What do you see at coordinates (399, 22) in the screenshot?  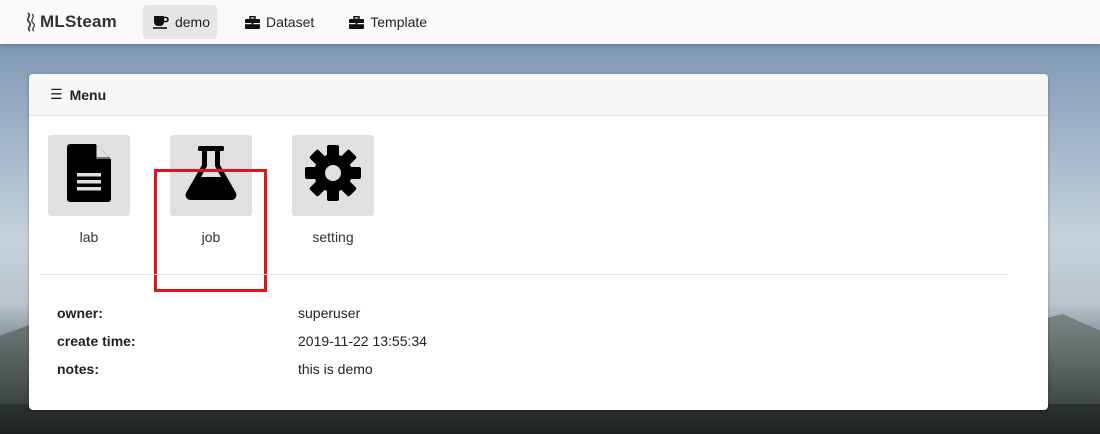 I see `nav-label-template: Template` at bounding box center [399, 22].